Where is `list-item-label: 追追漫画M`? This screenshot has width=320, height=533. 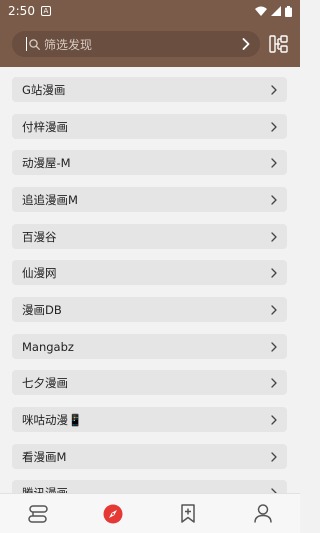
list-item-label: 追追漫画M is located at coordinates (50, 199).